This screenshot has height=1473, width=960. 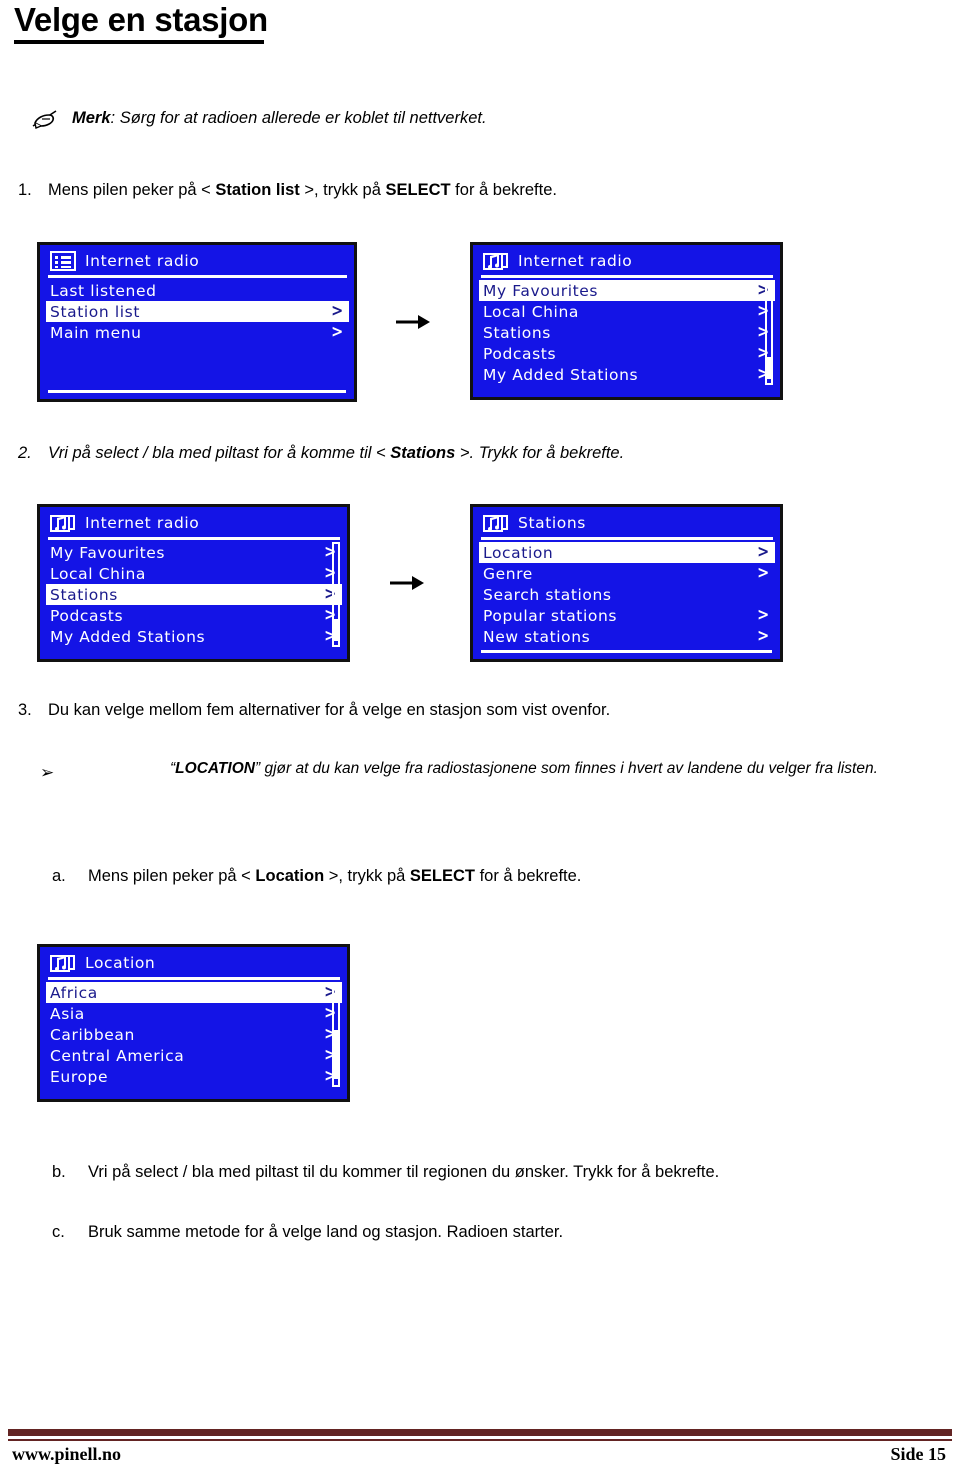 What do you see at coordinates (141, 19) in the screenshot?
I see `page-title: Velge en stasjon` at bounding box center [141, 19].